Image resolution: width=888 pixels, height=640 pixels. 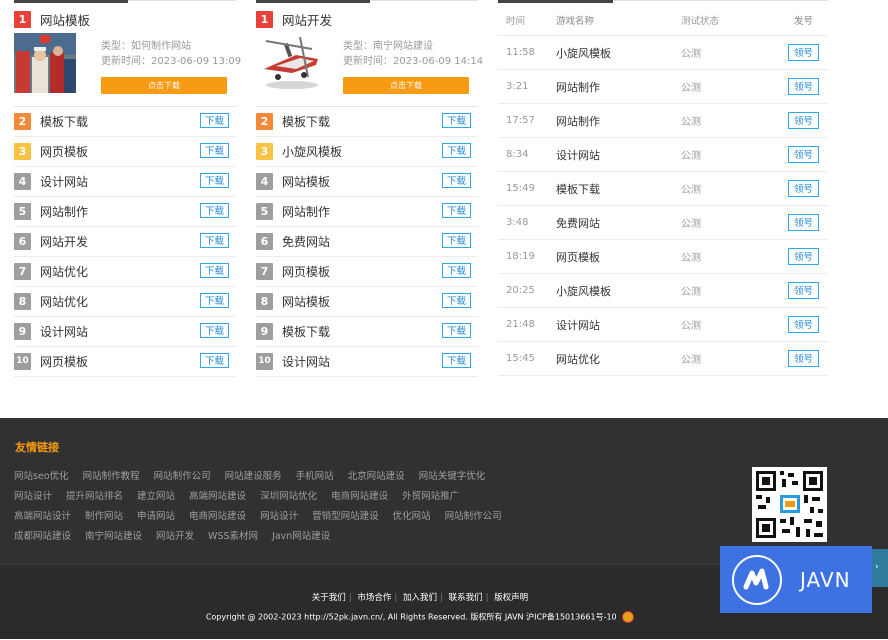 I want to click on friend-link: 南宁网站建设, so click(x=113, y=536).